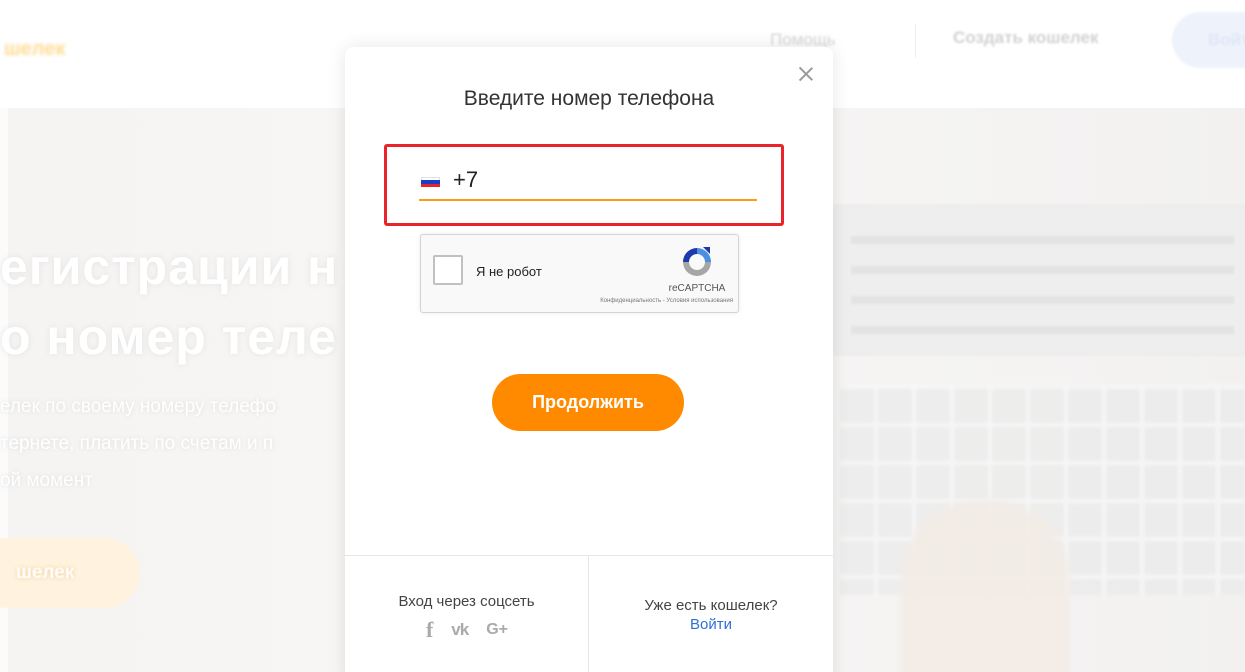 The width and height of the screenshot is (1245, 672). What do you see at coordinates (169, 302) in the screenshot?
I see `background-hero-title: егистрации н о номер теле` at bounding box center [169, 302].